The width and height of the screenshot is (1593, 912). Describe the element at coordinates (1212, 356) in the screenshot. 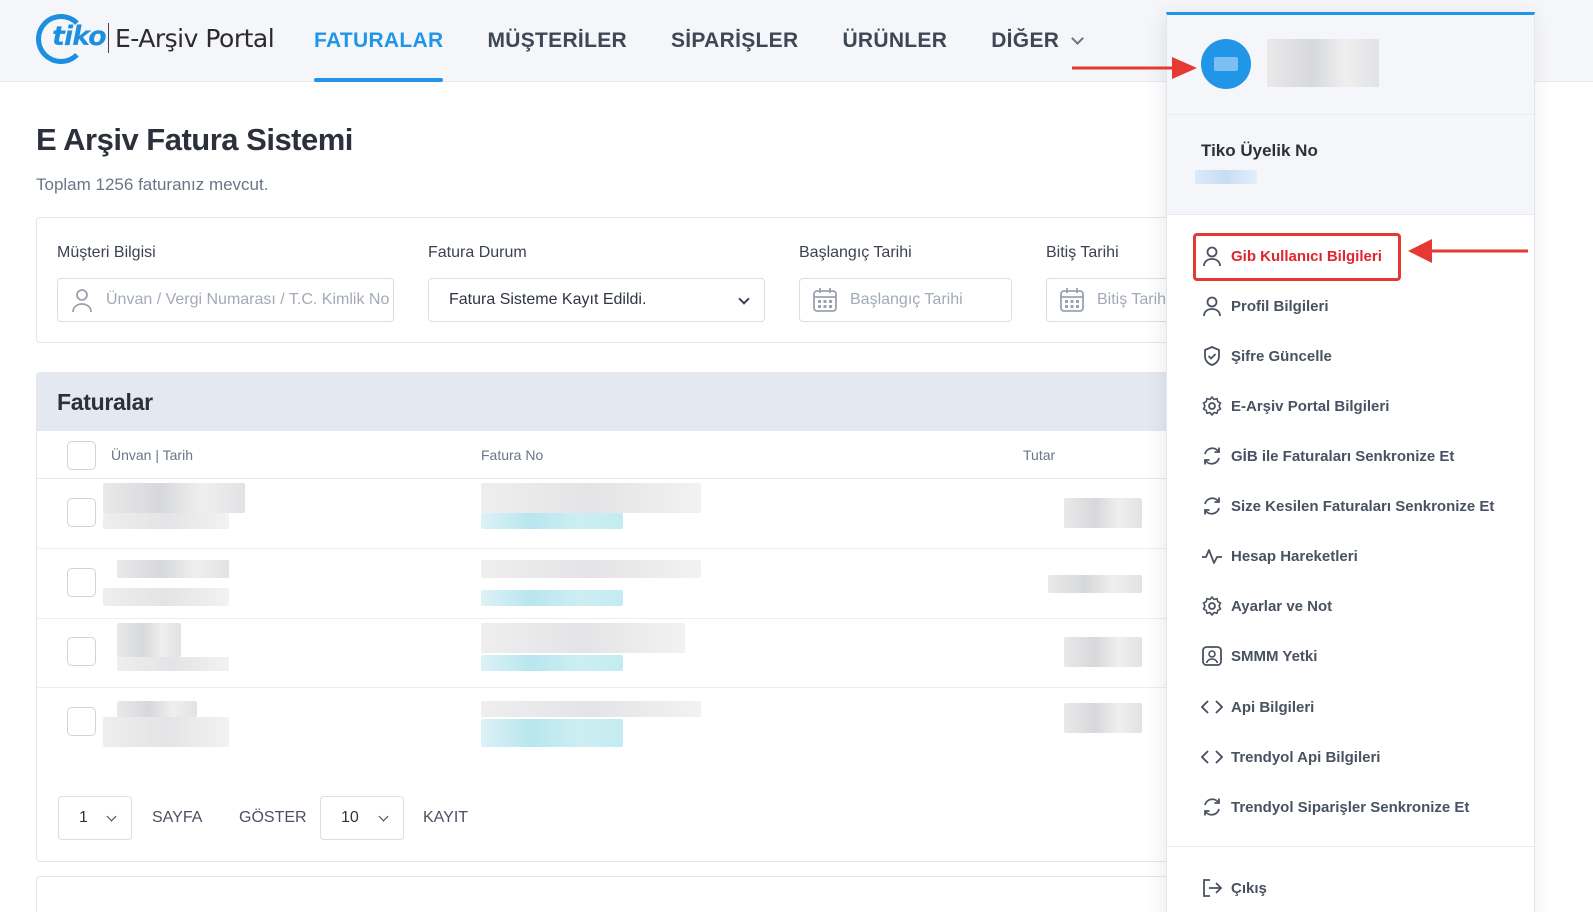

I see `shield-check-icon` at that location.